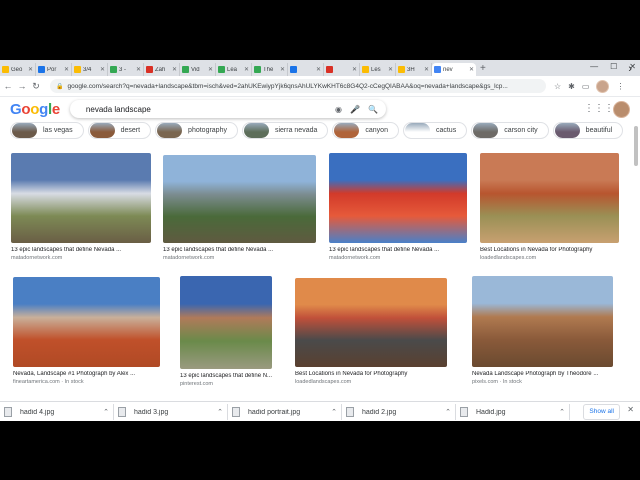  Describe the element at coordinates (47, 130) in the screenshot. I see `chip-0: las vegas` at that location.